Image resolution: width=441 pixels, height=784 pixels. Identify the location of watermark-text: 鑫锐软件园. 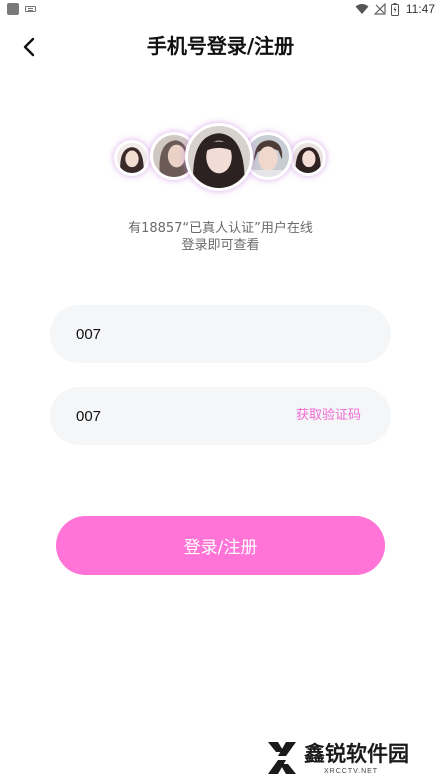
(356, 754).